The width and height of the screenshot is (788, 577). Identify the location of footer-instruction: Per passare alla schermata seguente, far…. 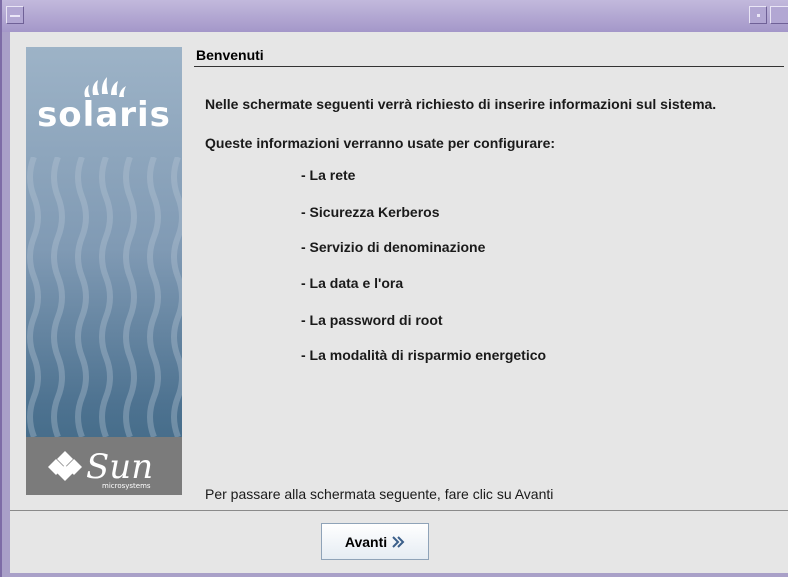
(379, 494).